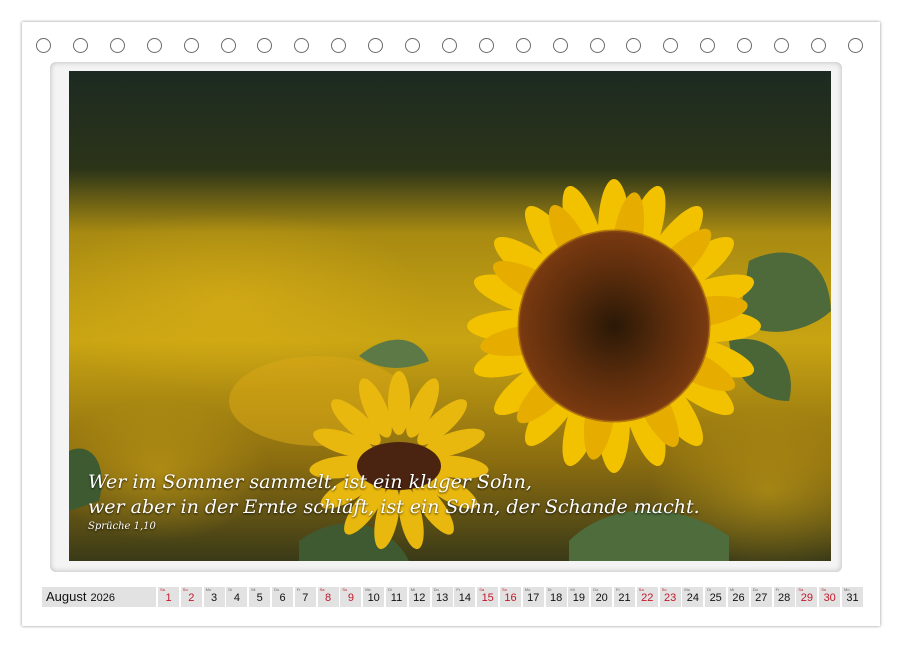 This screenshot has height=648, width=902. I want to click on calendar-day: Mi 26, so click(738, 597).